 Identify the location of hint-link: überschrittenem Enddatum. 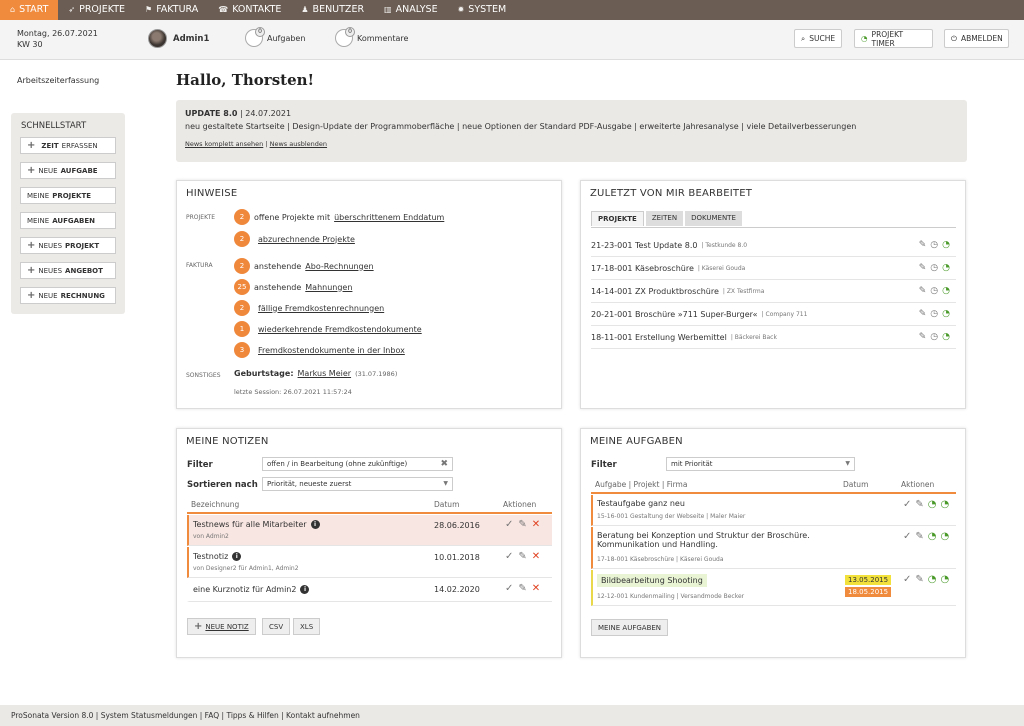
(389, 217).